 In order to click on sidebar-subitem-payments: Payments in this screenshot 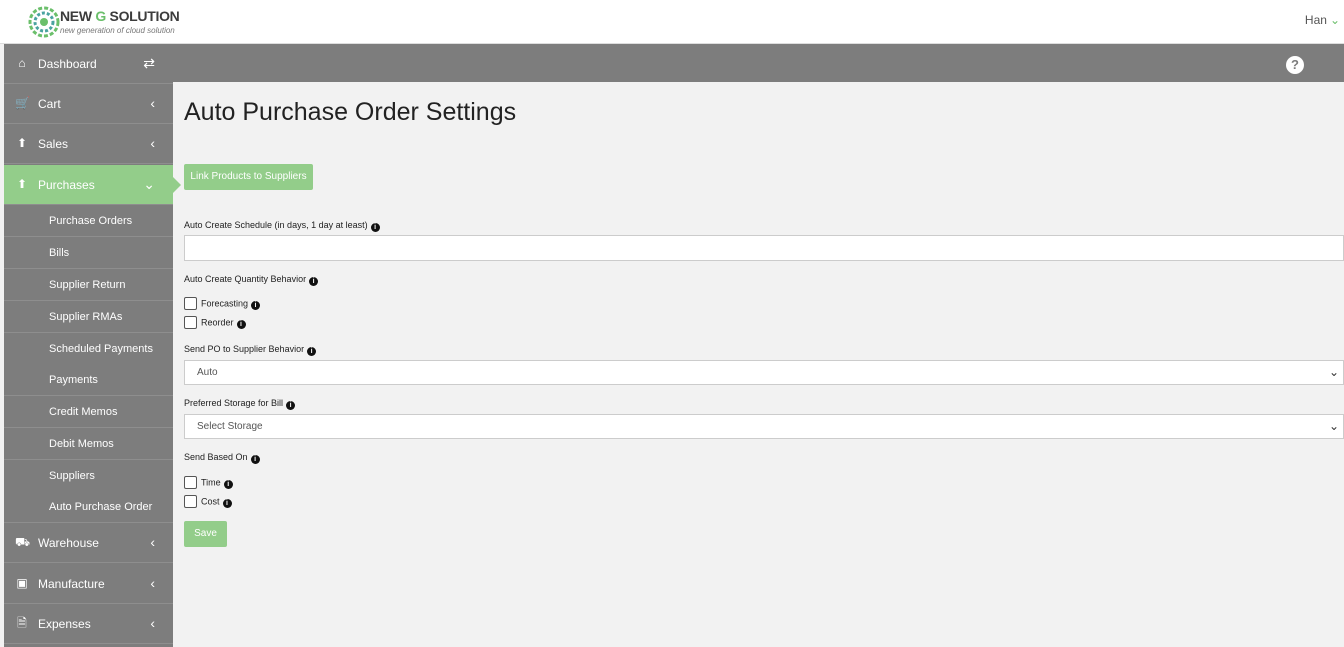, I will do `click(88, 380)`.